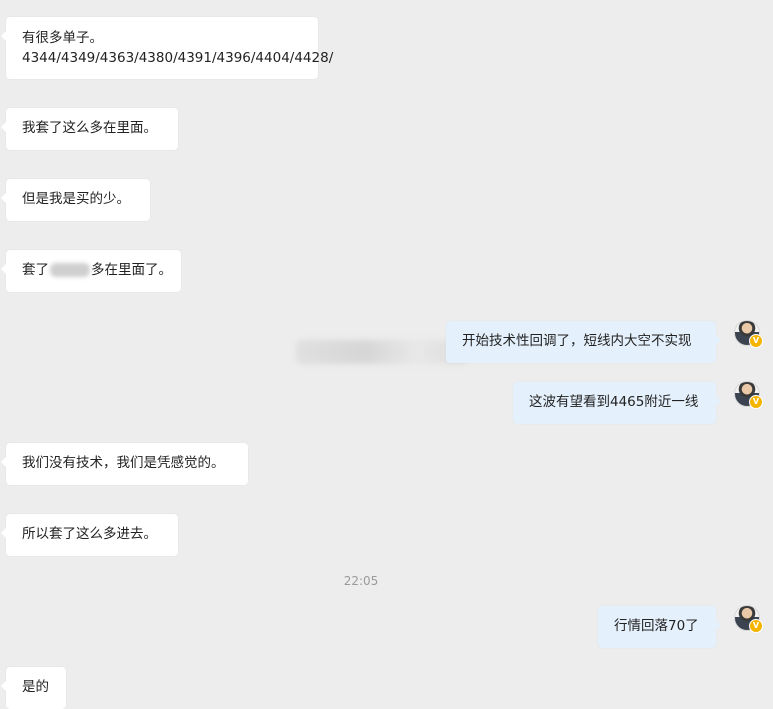 The width and height of the screenshot is (773, 709). I want to click on incoming-message-7: 是的, so click(33, 688).